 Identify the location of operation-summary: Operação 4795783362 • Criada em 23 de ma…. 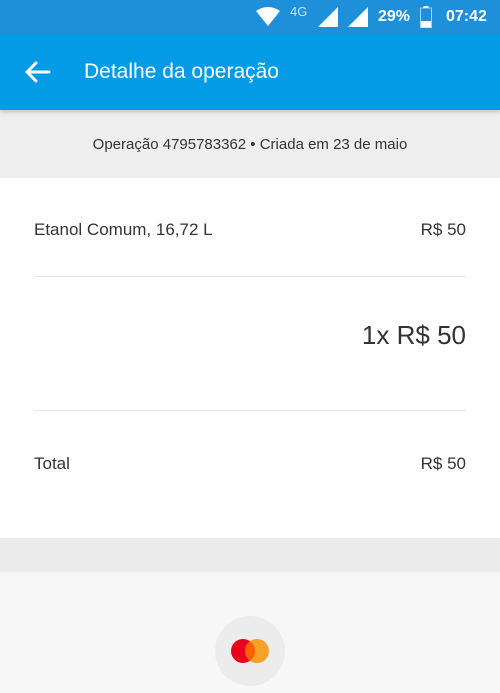
(250, 144).